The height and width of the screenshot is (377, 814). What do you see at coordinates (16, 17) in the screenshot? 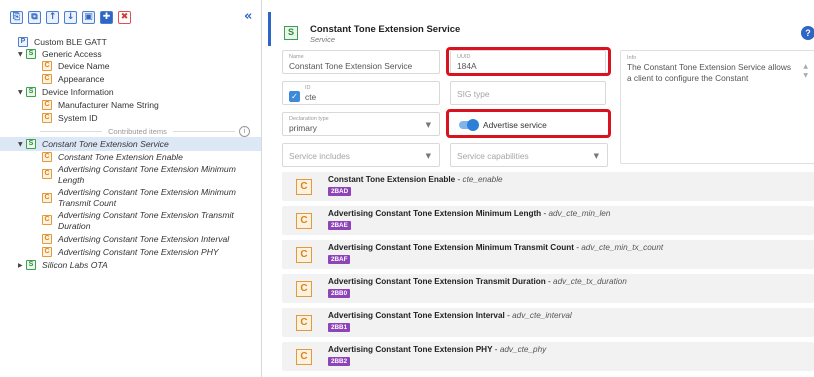
I see `import-icon: ⎘` at bounding box center [16, 17].